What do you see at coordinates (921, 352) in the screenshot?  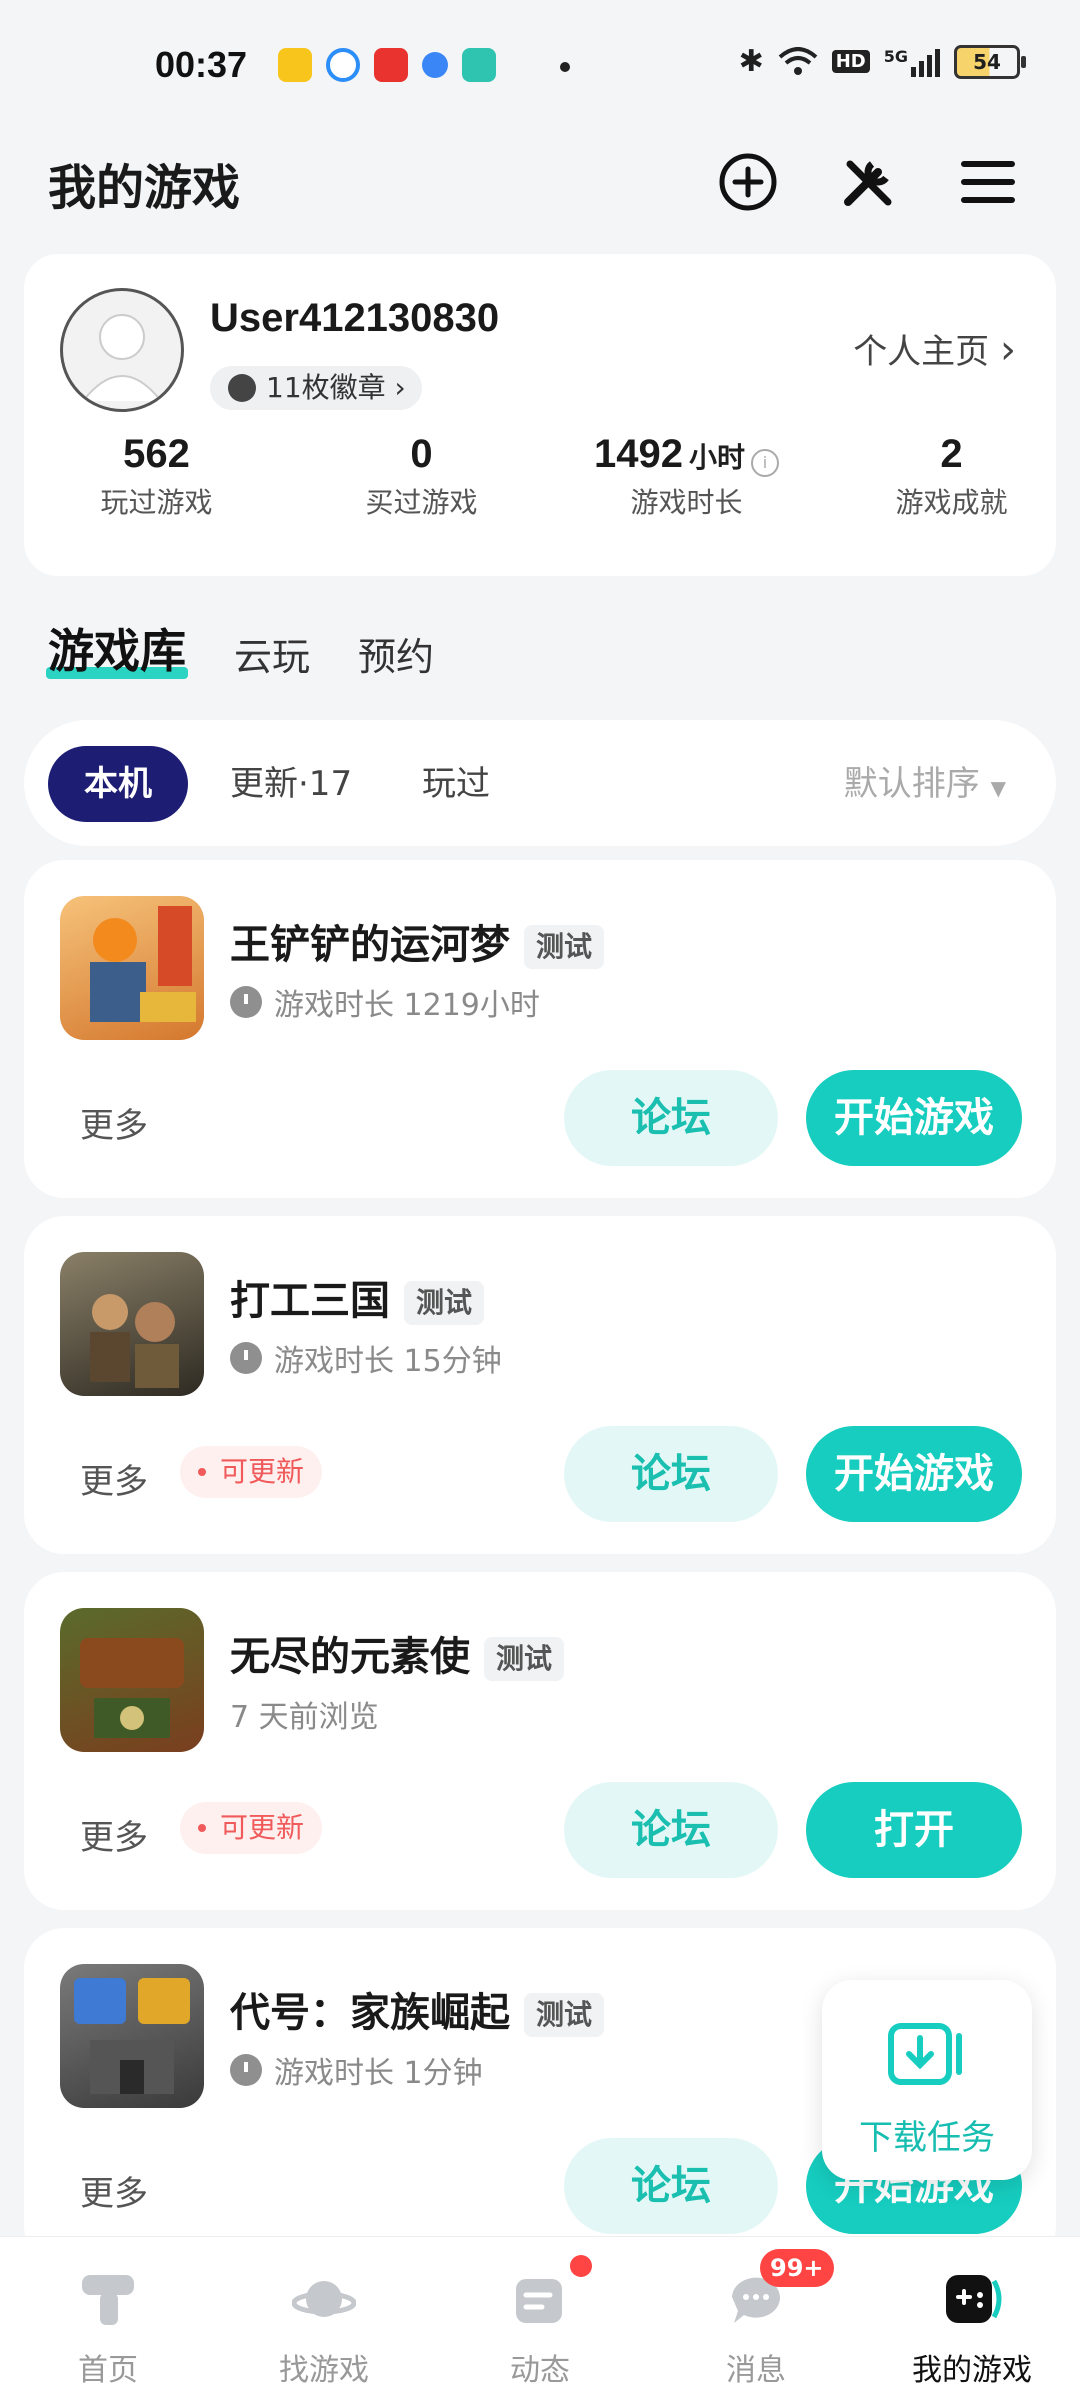 I see `homepage-label: 个人主页` at bounding box center [921, 352].